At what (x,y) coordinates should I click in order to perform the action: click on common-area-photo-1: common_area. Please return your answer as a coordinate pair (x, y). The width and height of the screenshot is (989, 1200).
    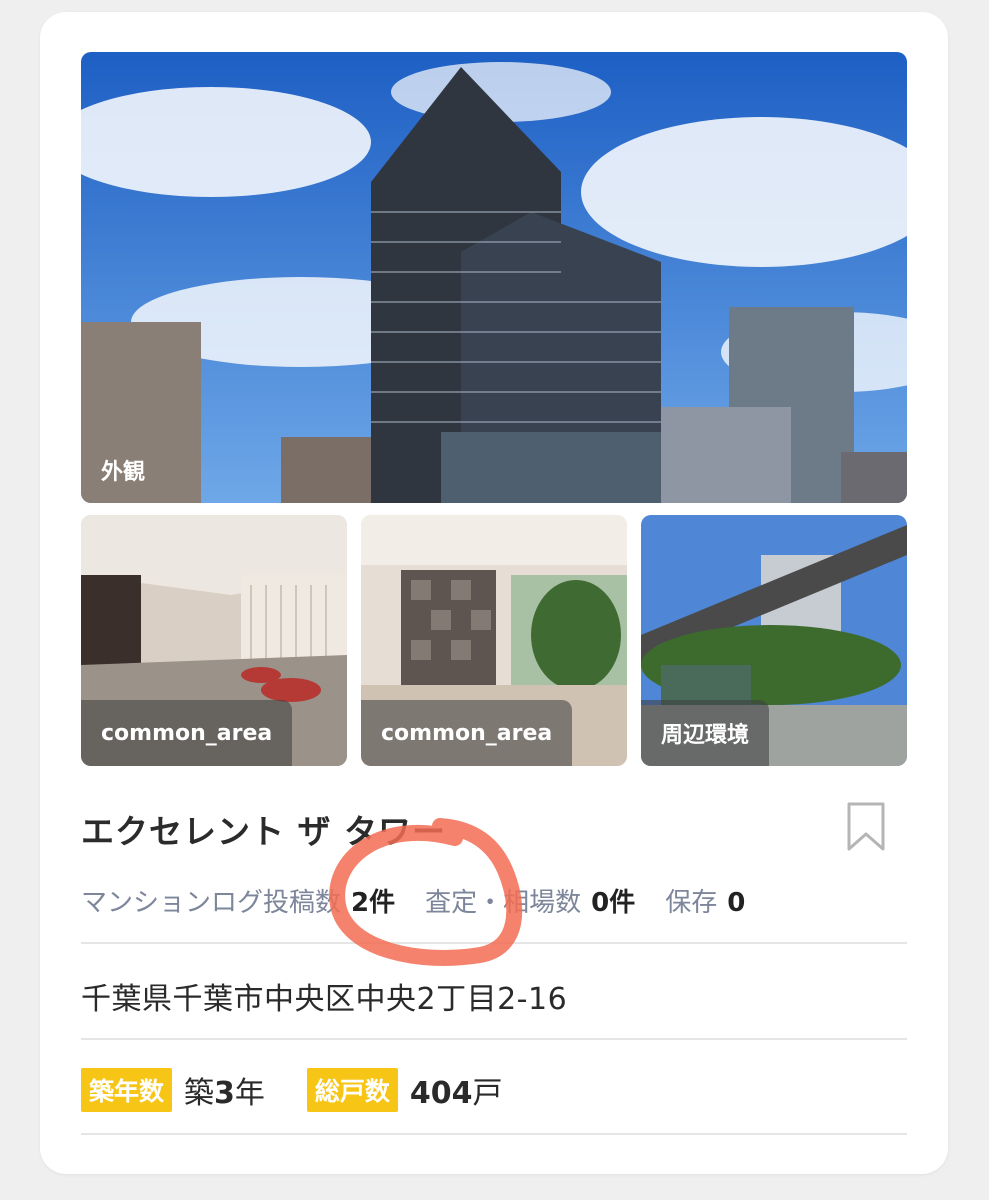
    Looking at the image, I should click on (214, 640).